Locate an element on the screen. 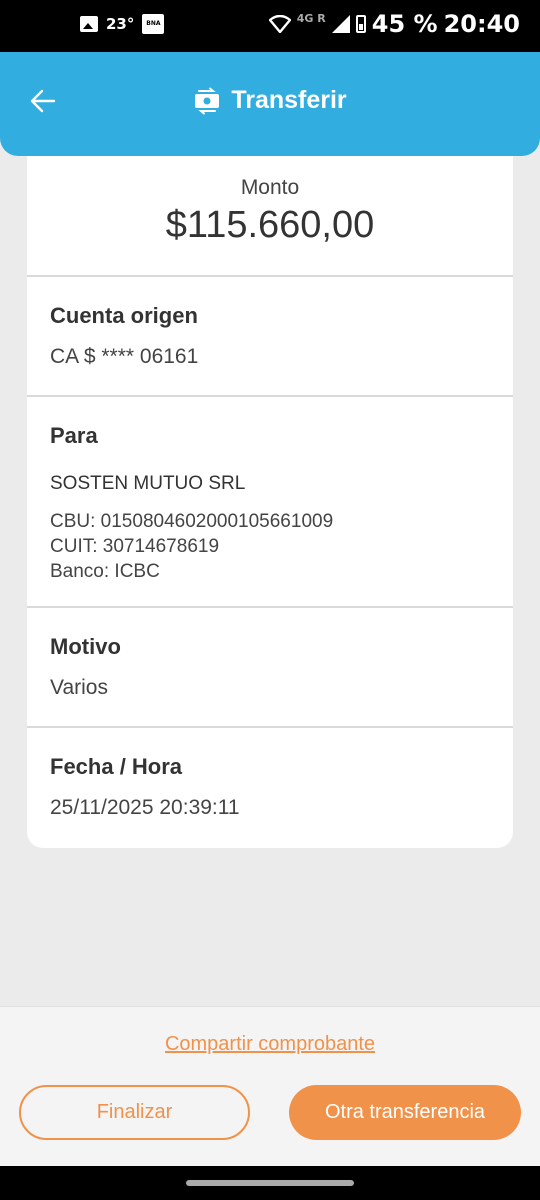 This screenshot has height=1200, width=540. status-left: 23° BNA is located at coordinates (122, 24).